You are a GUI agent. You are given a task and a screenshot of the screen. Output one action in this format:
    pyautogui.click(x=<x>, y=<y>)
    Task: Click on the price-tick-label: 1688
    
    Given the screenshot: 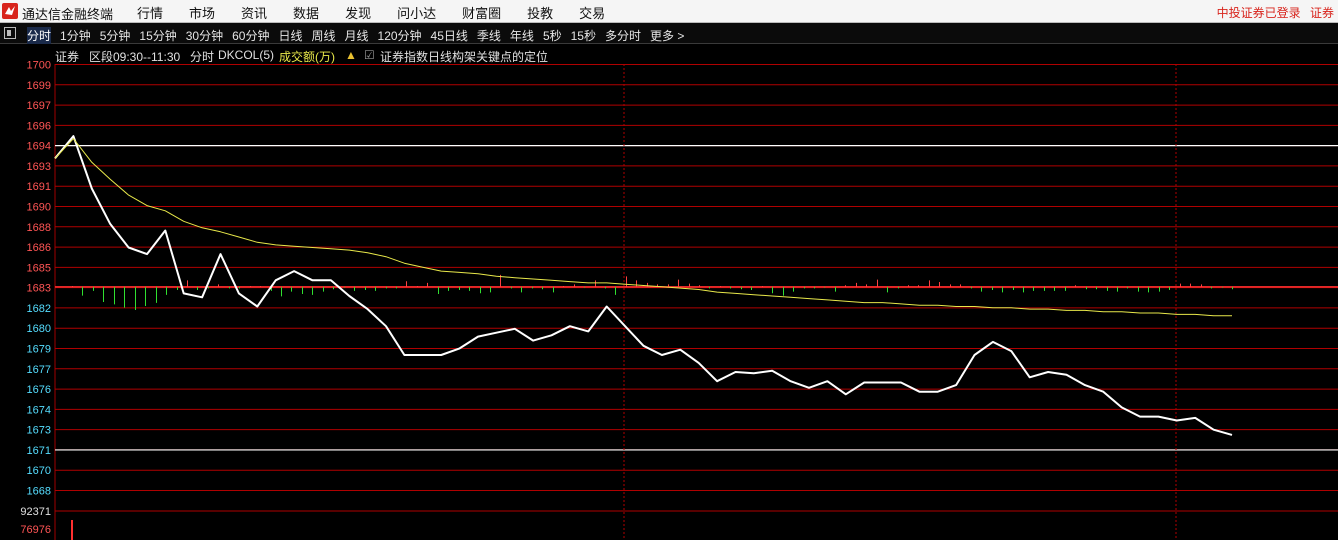 What is the action you would take?
    pyautogui.click(x=39, y=228)
    